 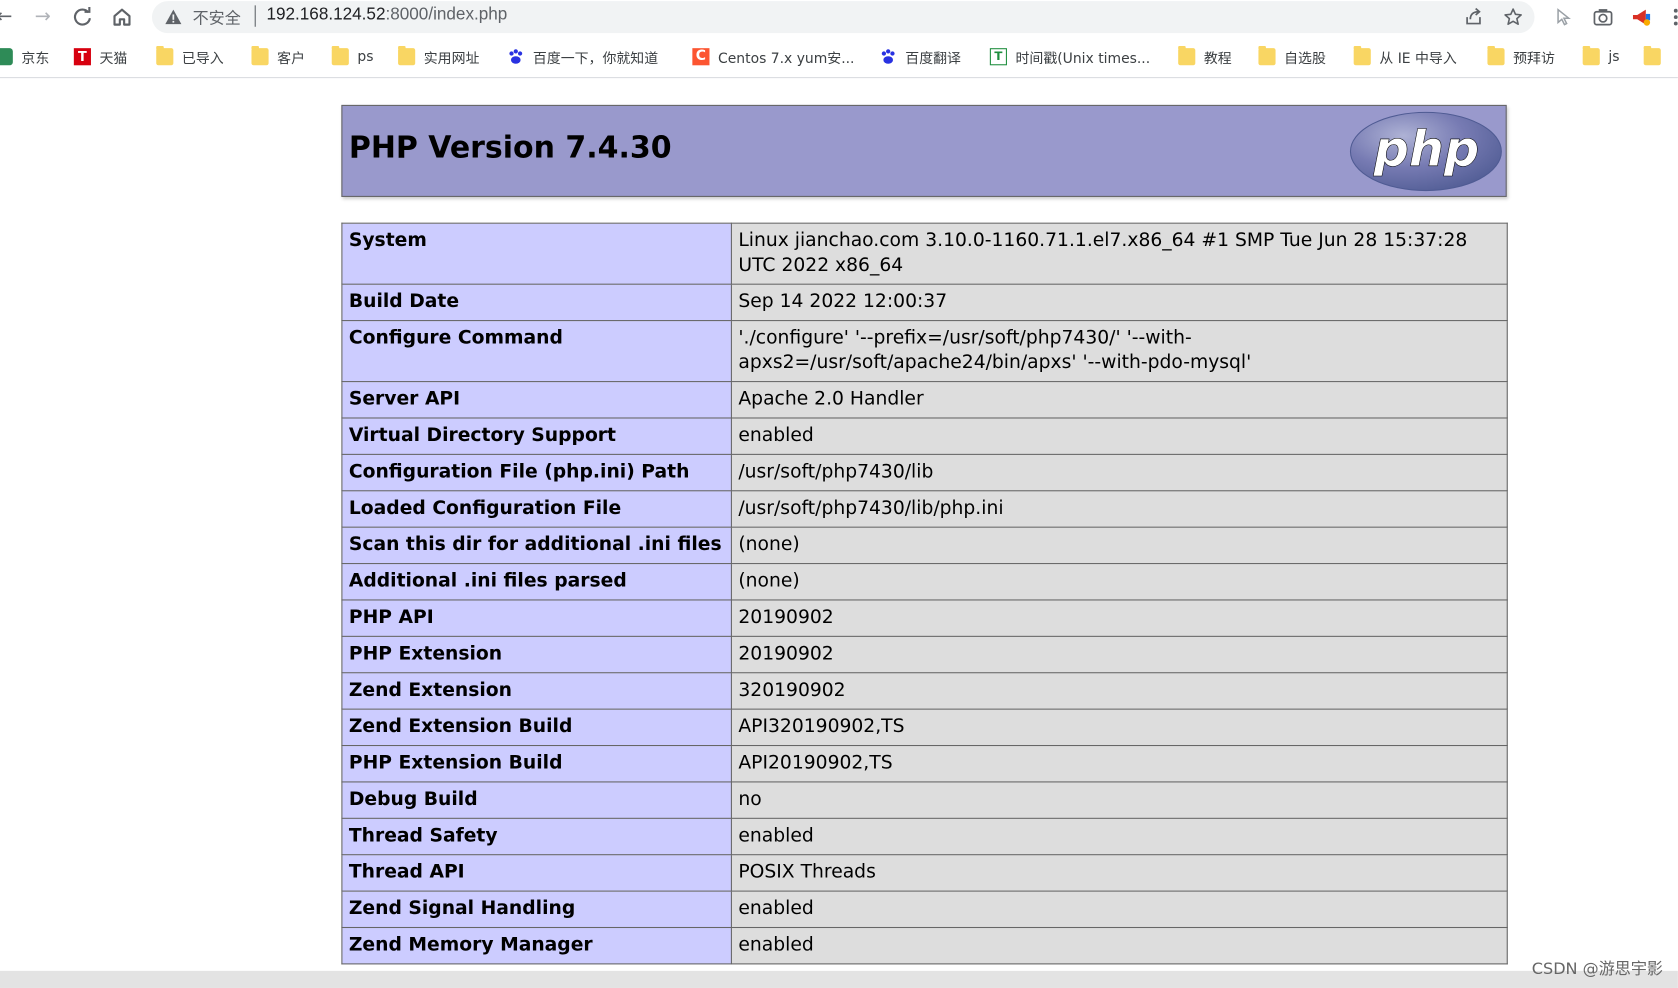 What do you see at coordinates (1119, 691) in the screenshot?
I see `info-value-cell: 320190902` at bounding box center [1119, 691].